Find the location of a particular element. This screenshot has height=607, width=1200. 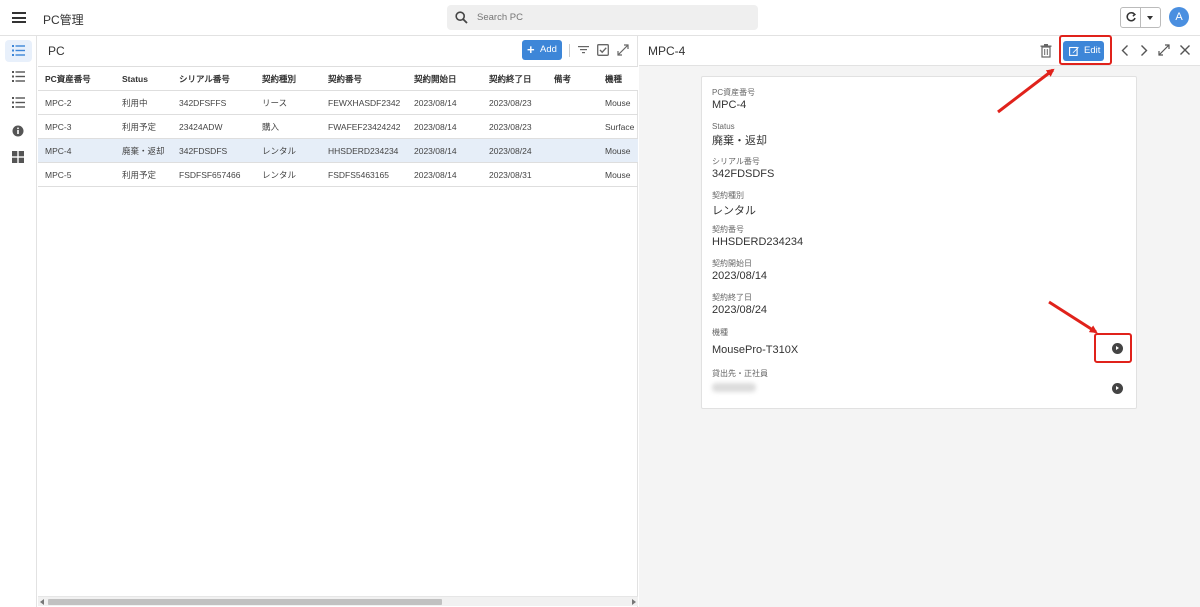

cell: 廃棄・返却 is located at coordinates (143, 150).